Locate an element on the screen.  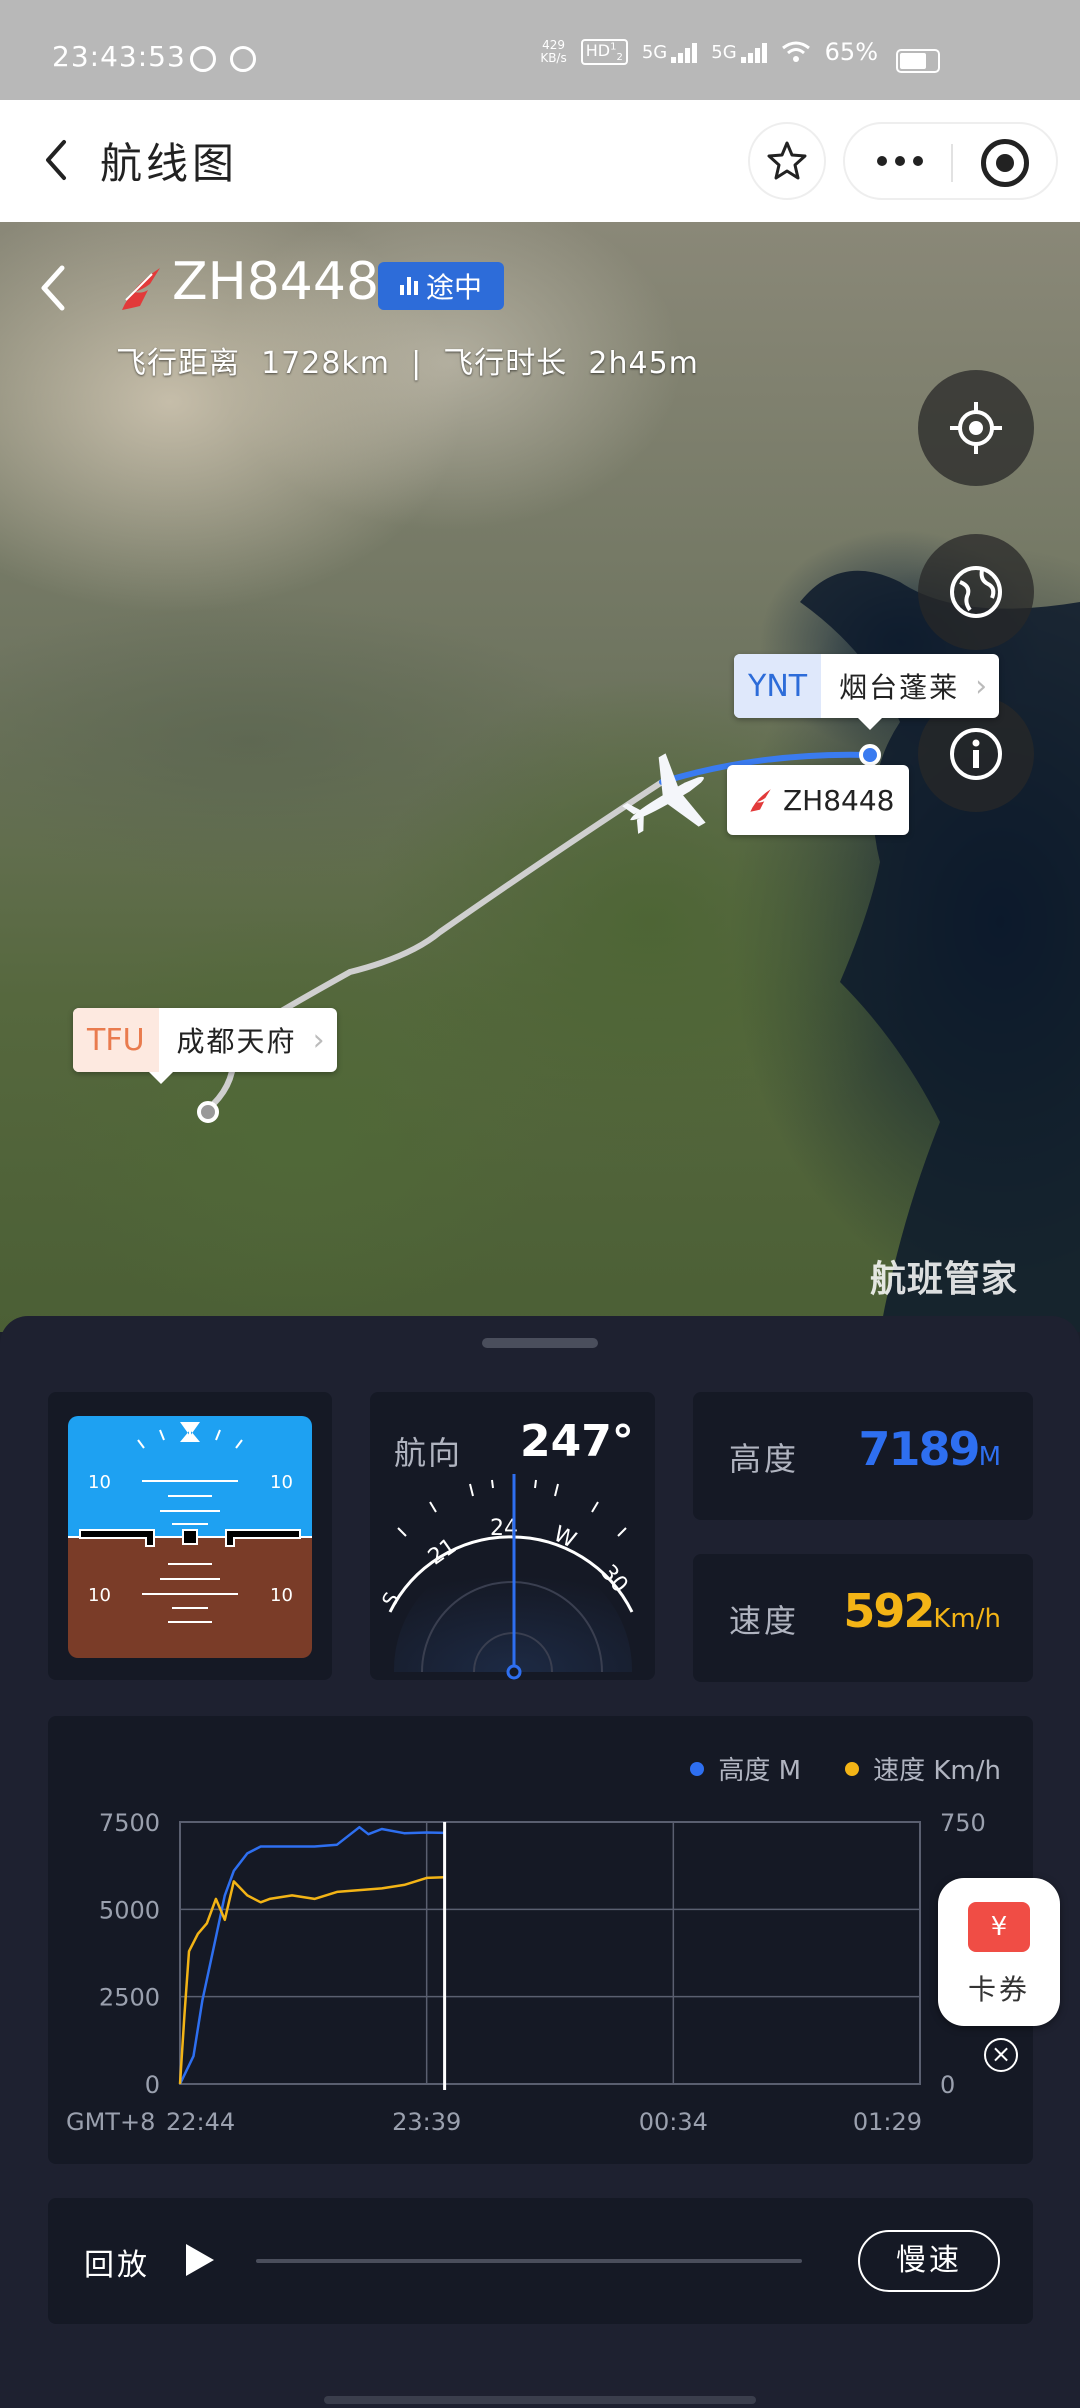
speed-unit: Km/h is located at coordinates (967, 1619).